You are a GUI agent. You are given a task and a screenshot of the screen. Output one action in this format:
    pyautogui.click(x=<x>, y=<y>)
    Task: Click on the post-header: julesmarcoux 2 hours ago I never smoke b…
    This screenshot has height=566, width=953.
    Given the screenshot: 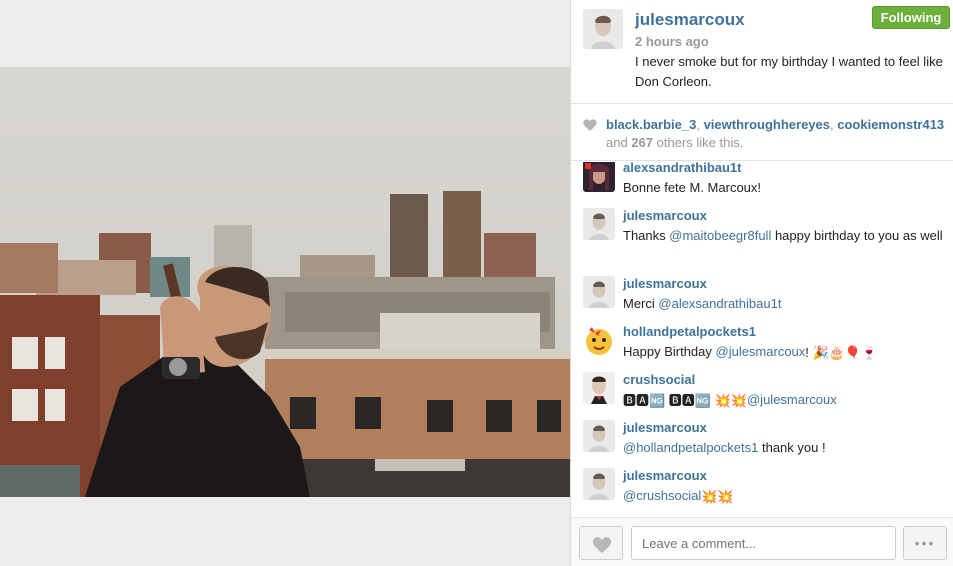 What is the action you would take?
    pyautogui.click(x=762, y=52)
    